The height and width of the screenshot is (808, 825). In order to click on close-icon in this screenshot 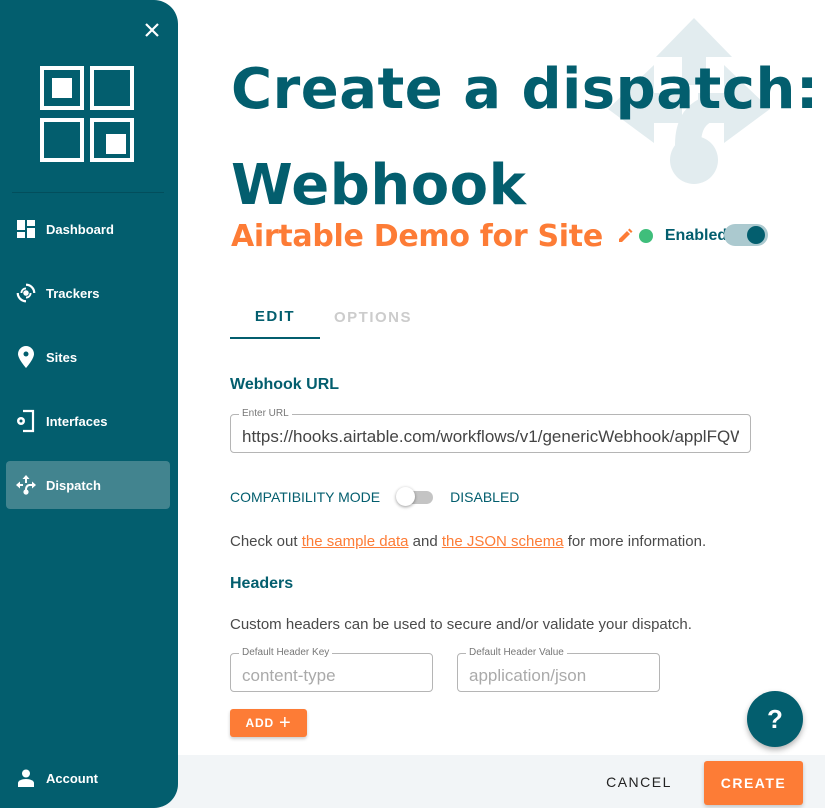, I will do `click(152, 30)`.